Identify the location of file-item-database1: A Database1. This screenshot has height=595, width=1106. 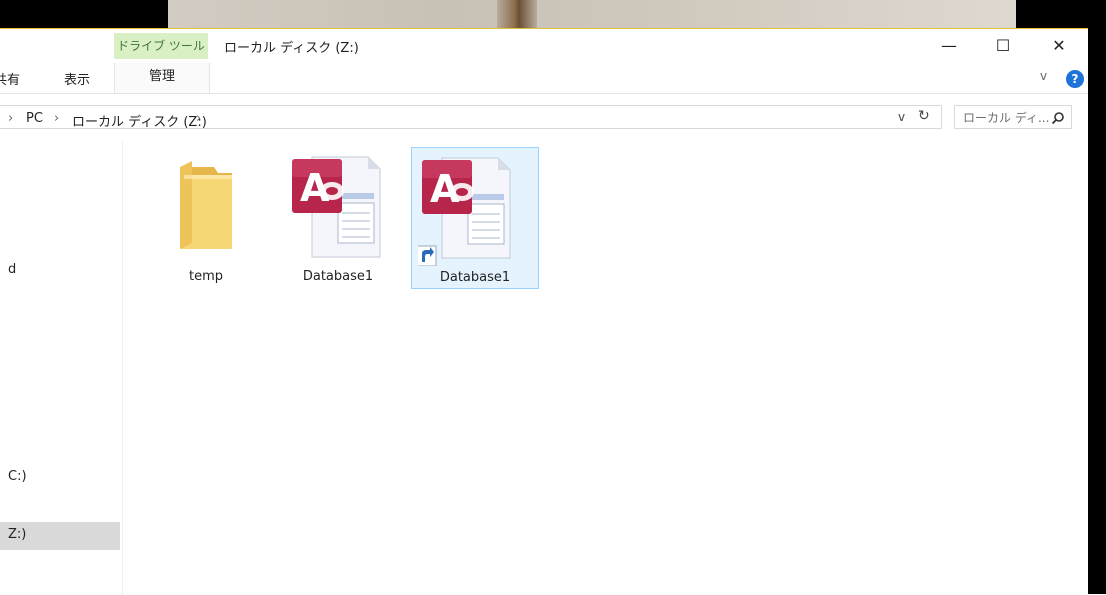
(338, 218).